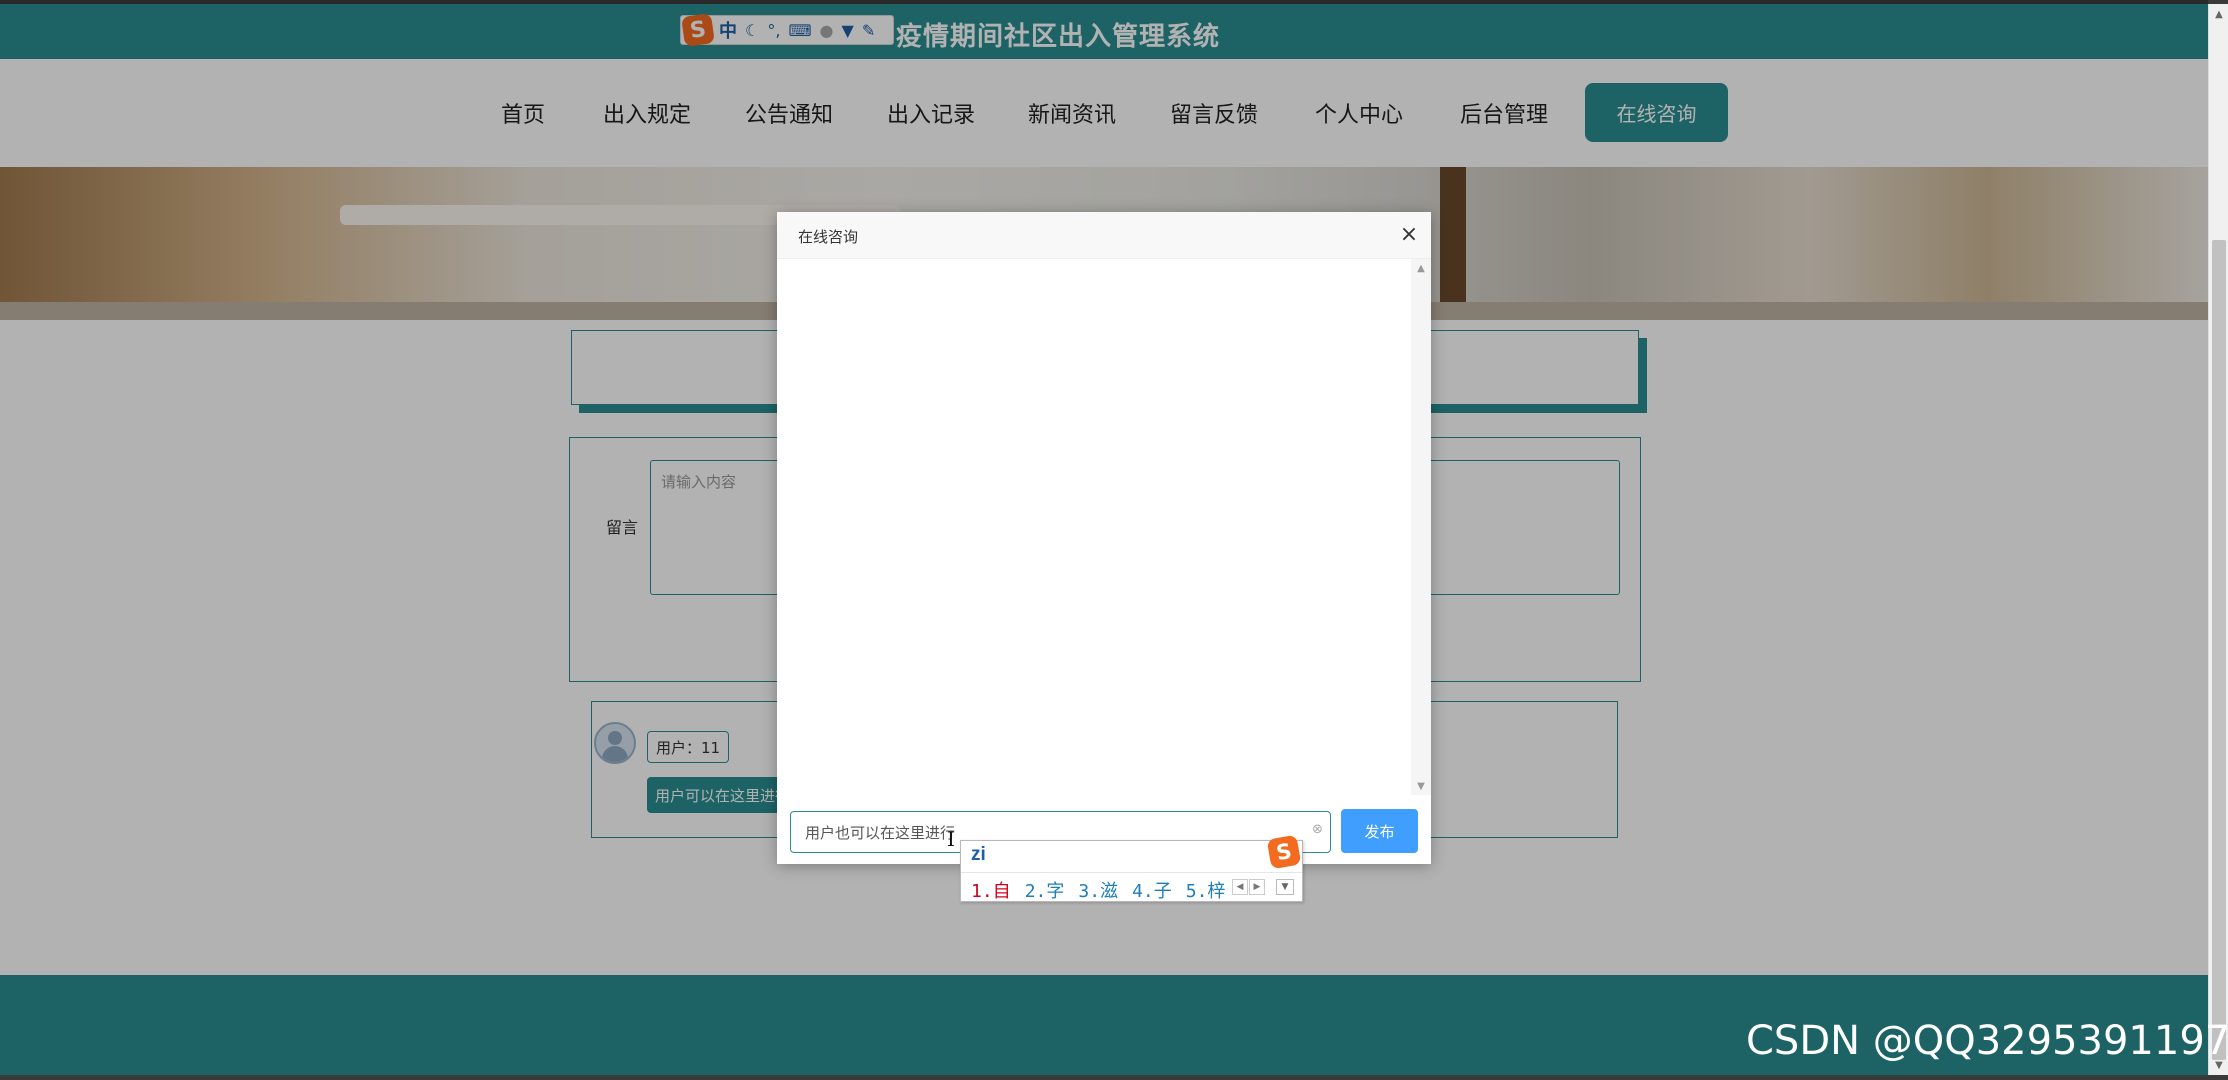  What do you see at coordinates (1421, 527) in the screenshot?
I see `chat-scrollbar: ▲ ▼` at bounding box center [1421, 527].